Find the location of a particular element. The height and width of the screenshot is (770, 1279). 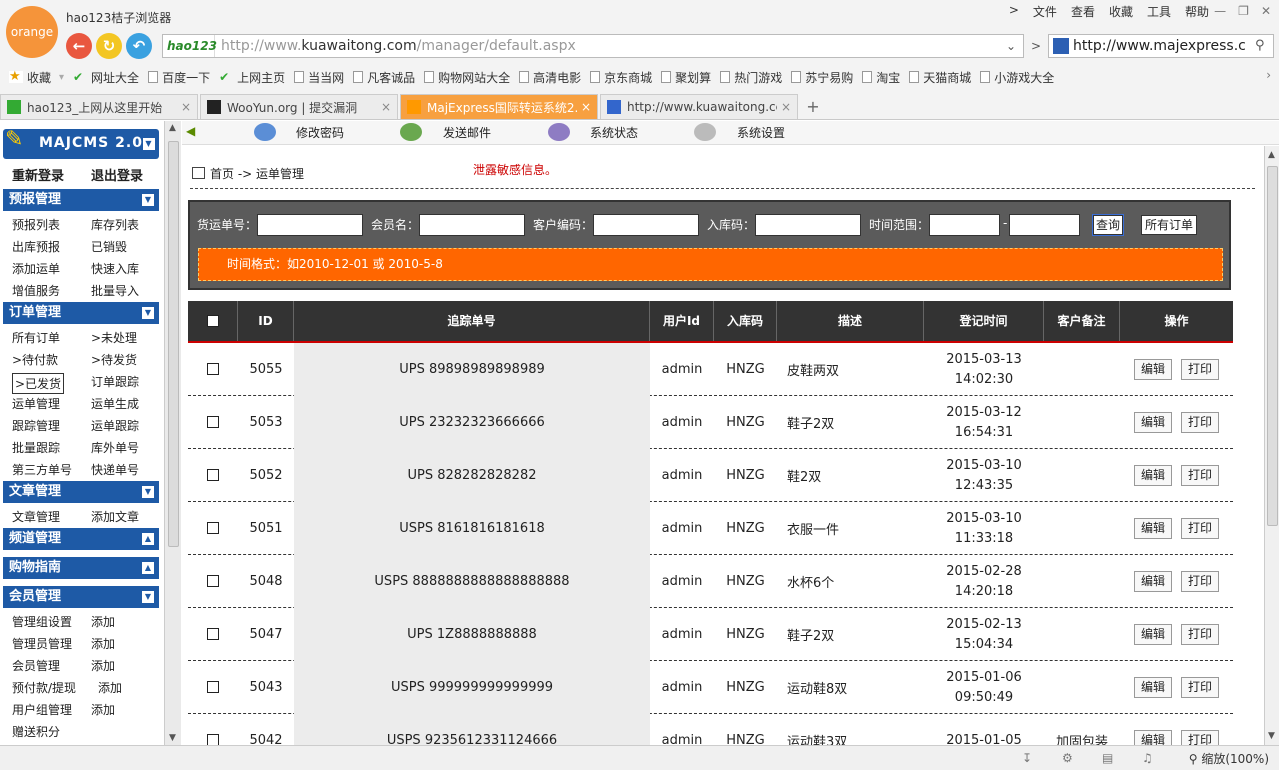

sidebar-item: 会员管理 is located at coordinates (36, 665).